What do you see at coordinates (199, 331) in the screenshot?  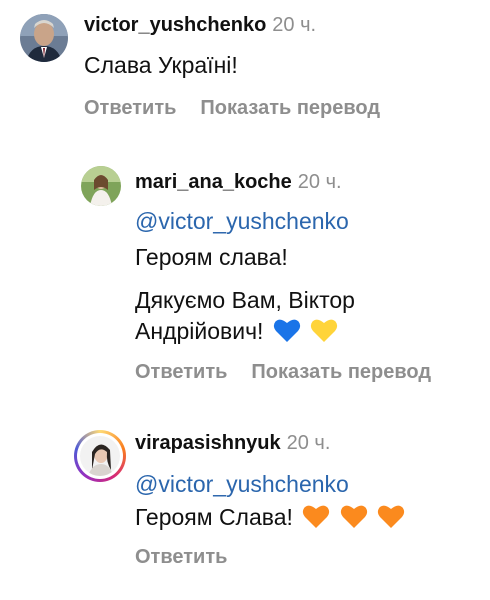 I see `comment-text-line: Андрійович!` at bounding box center [199, 331].